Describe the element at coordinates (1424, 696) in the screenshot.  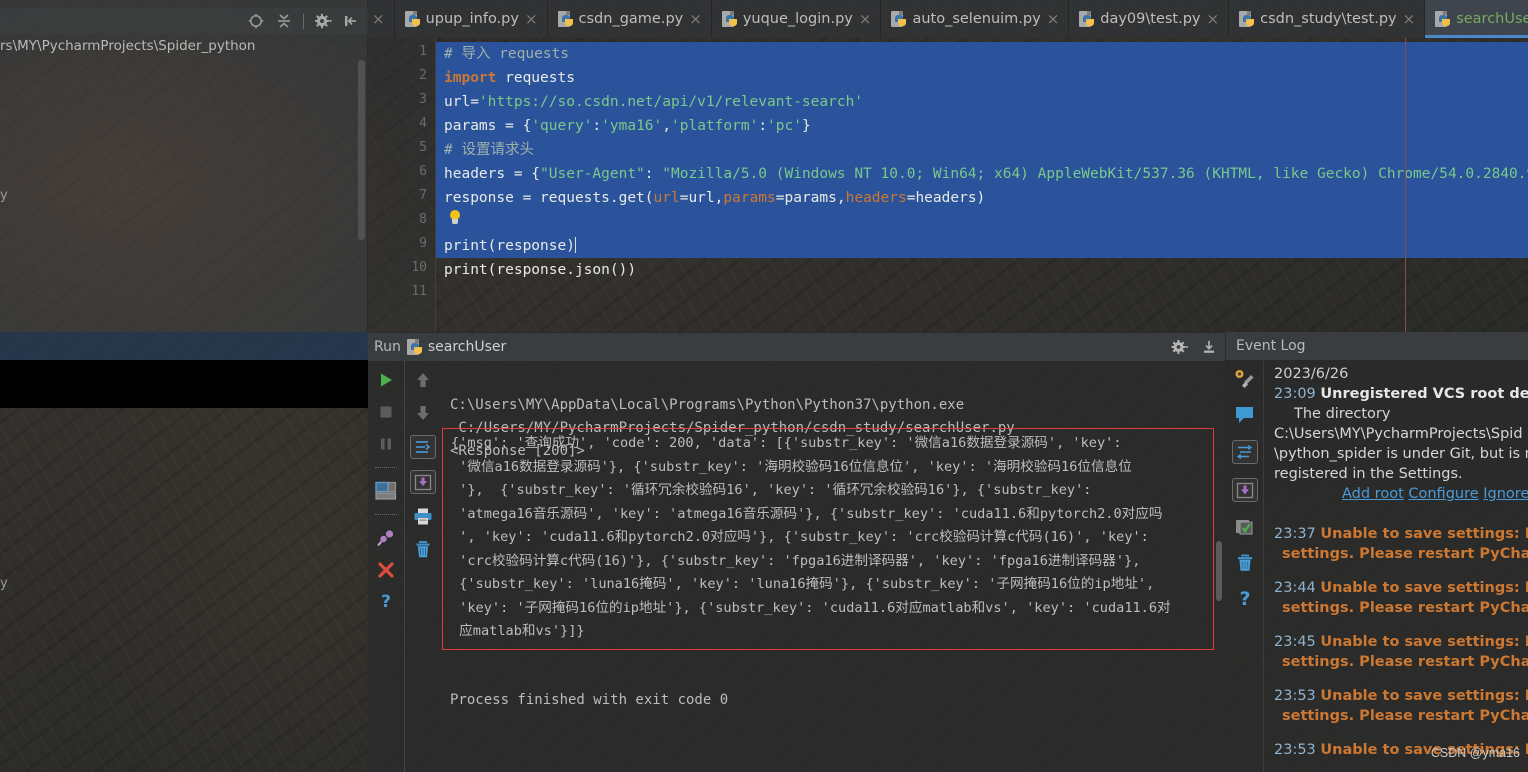
I see `event-title: Unable to save settings: Faile` at that location.